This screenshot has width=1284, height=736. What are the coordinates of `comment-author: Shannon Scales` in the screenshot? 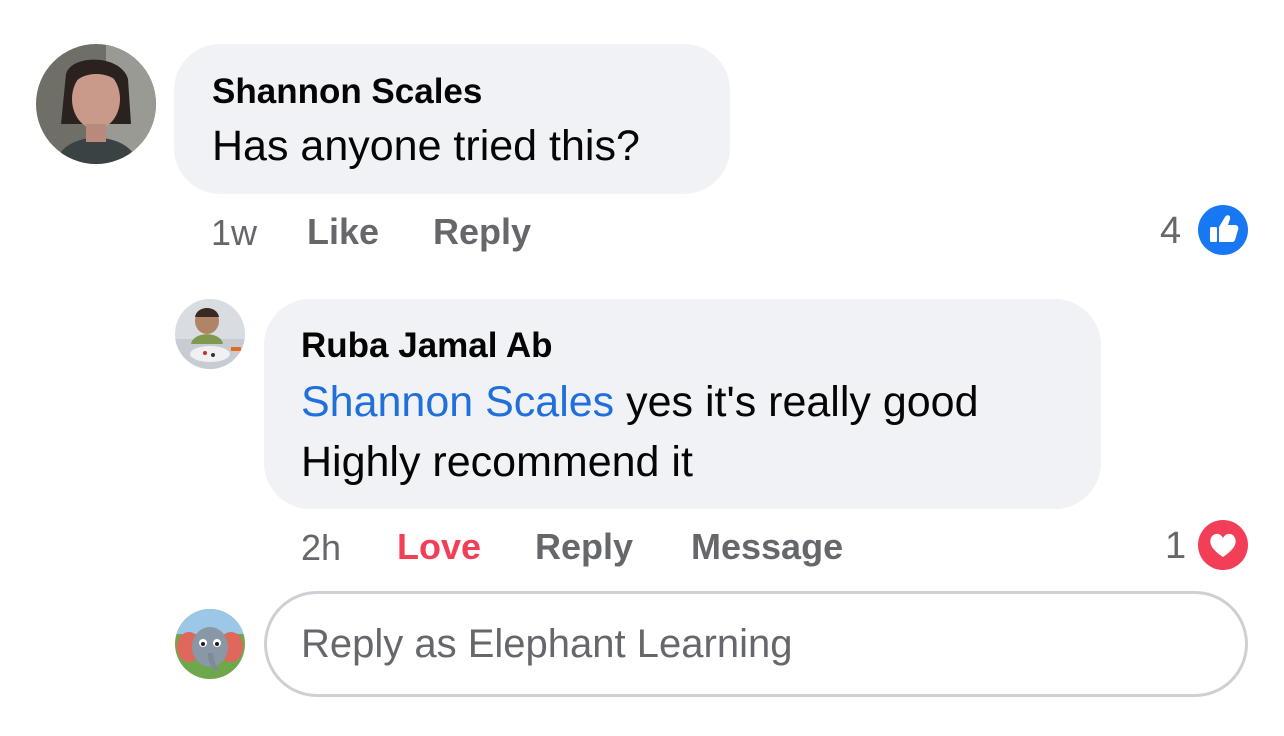 It's located at (347, 92).